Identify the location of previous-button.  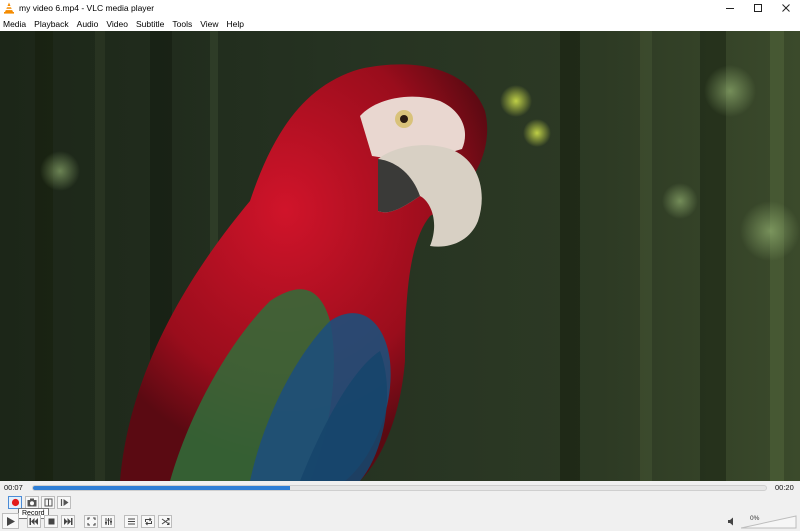
(34, 521).